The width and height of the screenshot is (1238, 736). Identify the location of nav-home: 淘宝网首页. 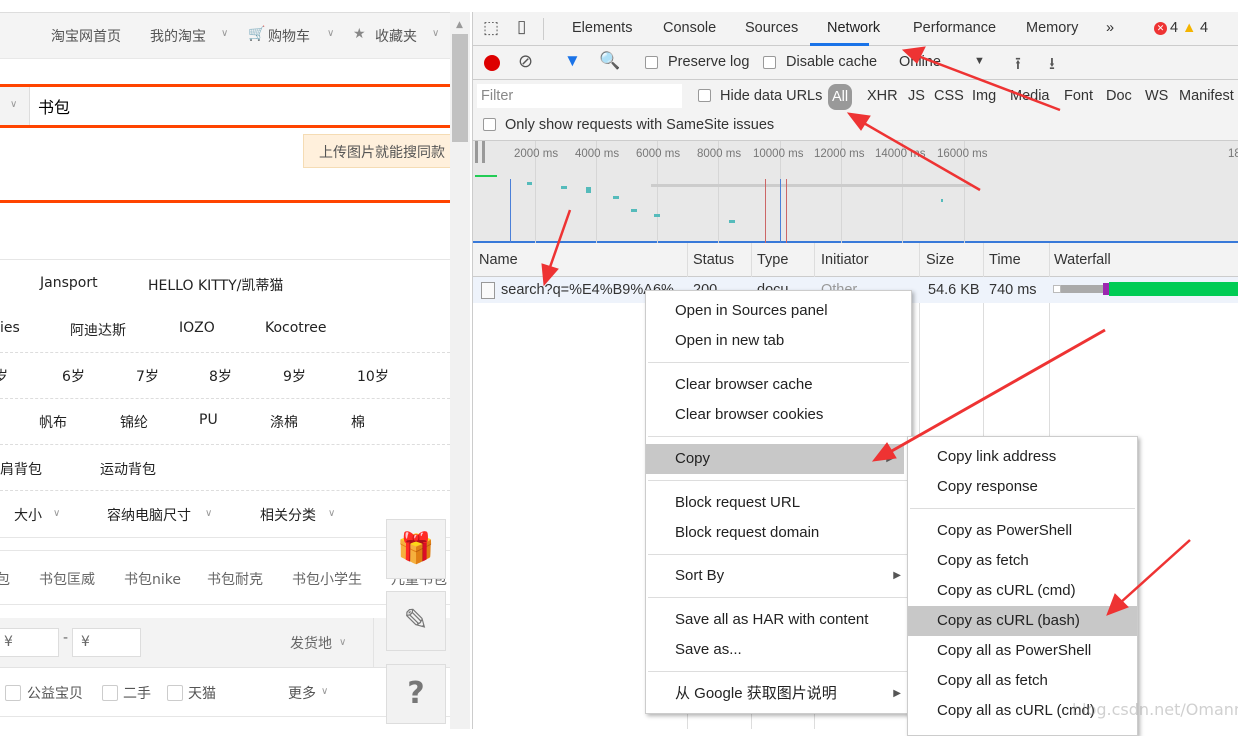
(86, 36).